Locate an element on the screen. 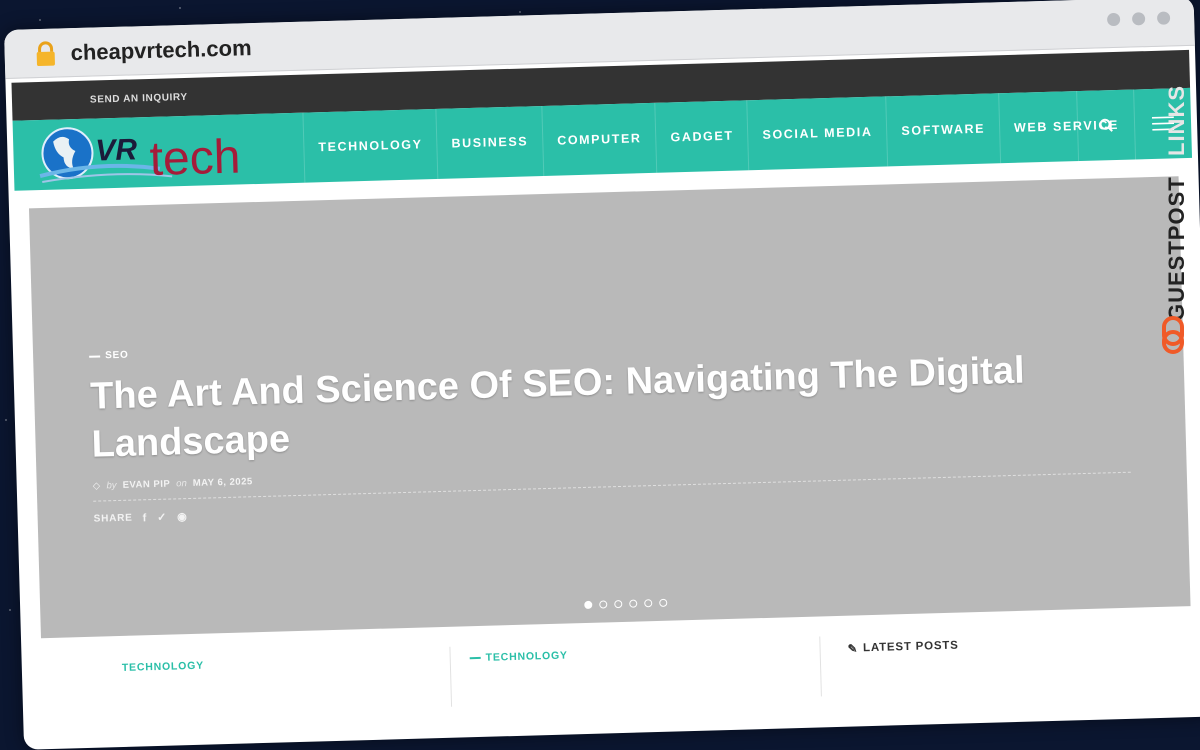 Image resolution: width=1200 pixels, height=750 pixels. search-button is located at coordinates (1106, 125).